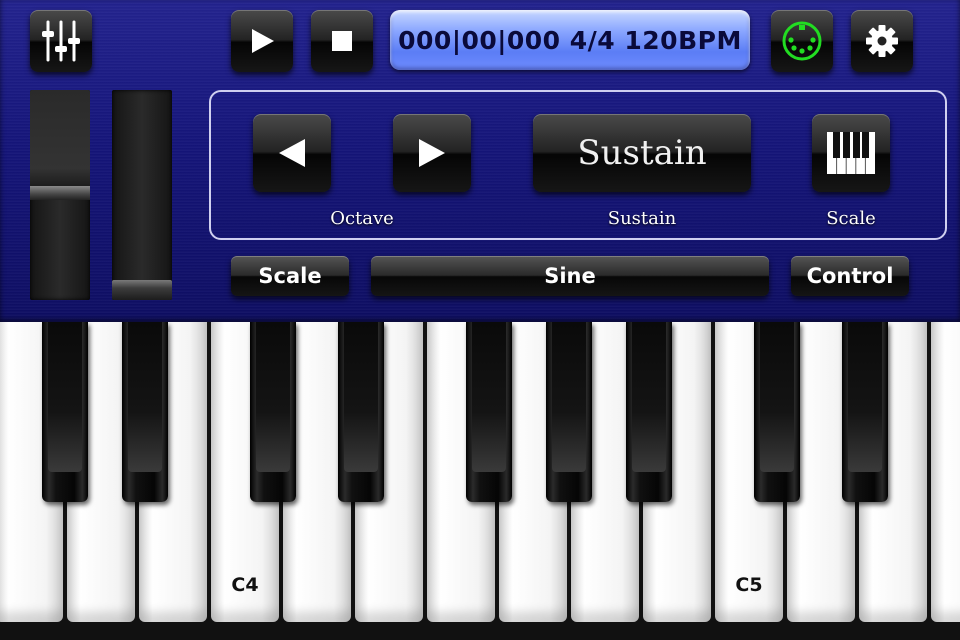 The width and height of the screenshot is (960, 640). I want to click on octave-down-button, so click(292, 153).